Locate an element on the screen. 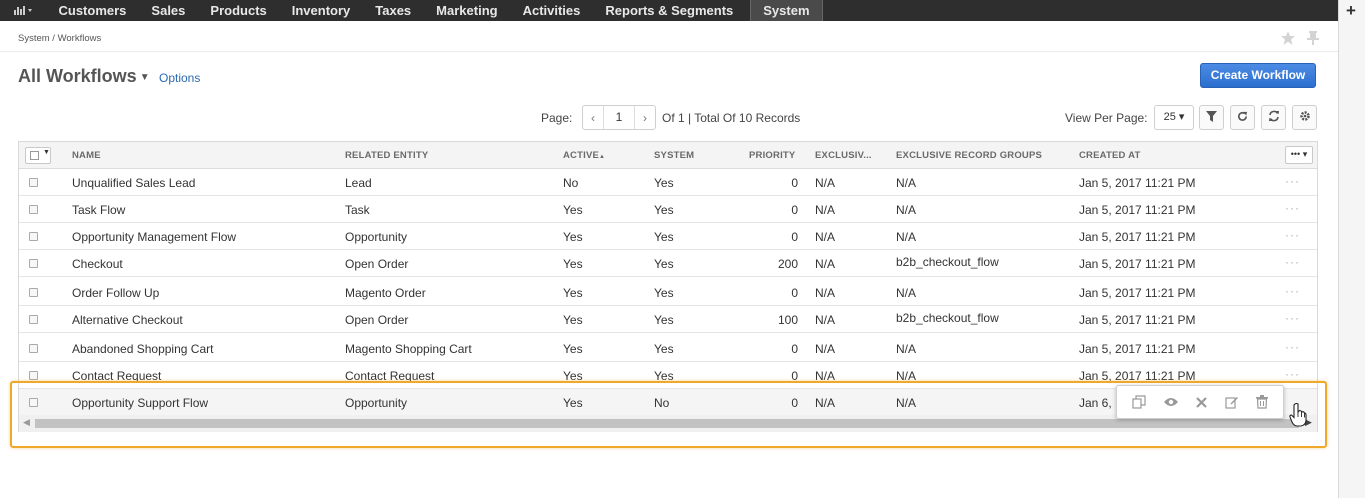 The width and height of the screenshot is (1365, 498). delete-icon is located at coordinates (1262, 402).